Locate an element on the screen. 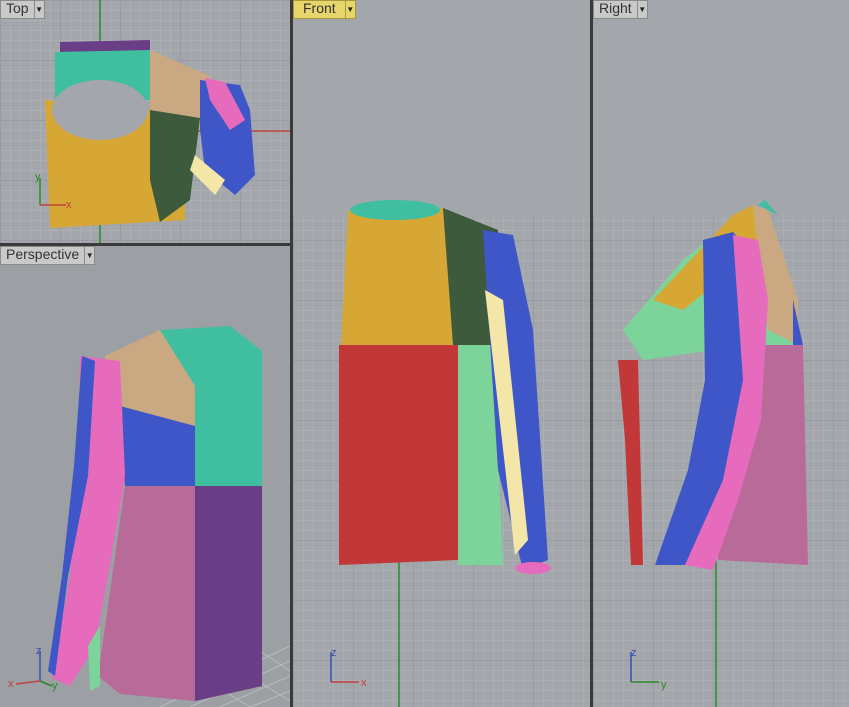 The height and width of the screenshot is (707, 849). tab-right: Right ▼ is located at coordinates (620, 9).